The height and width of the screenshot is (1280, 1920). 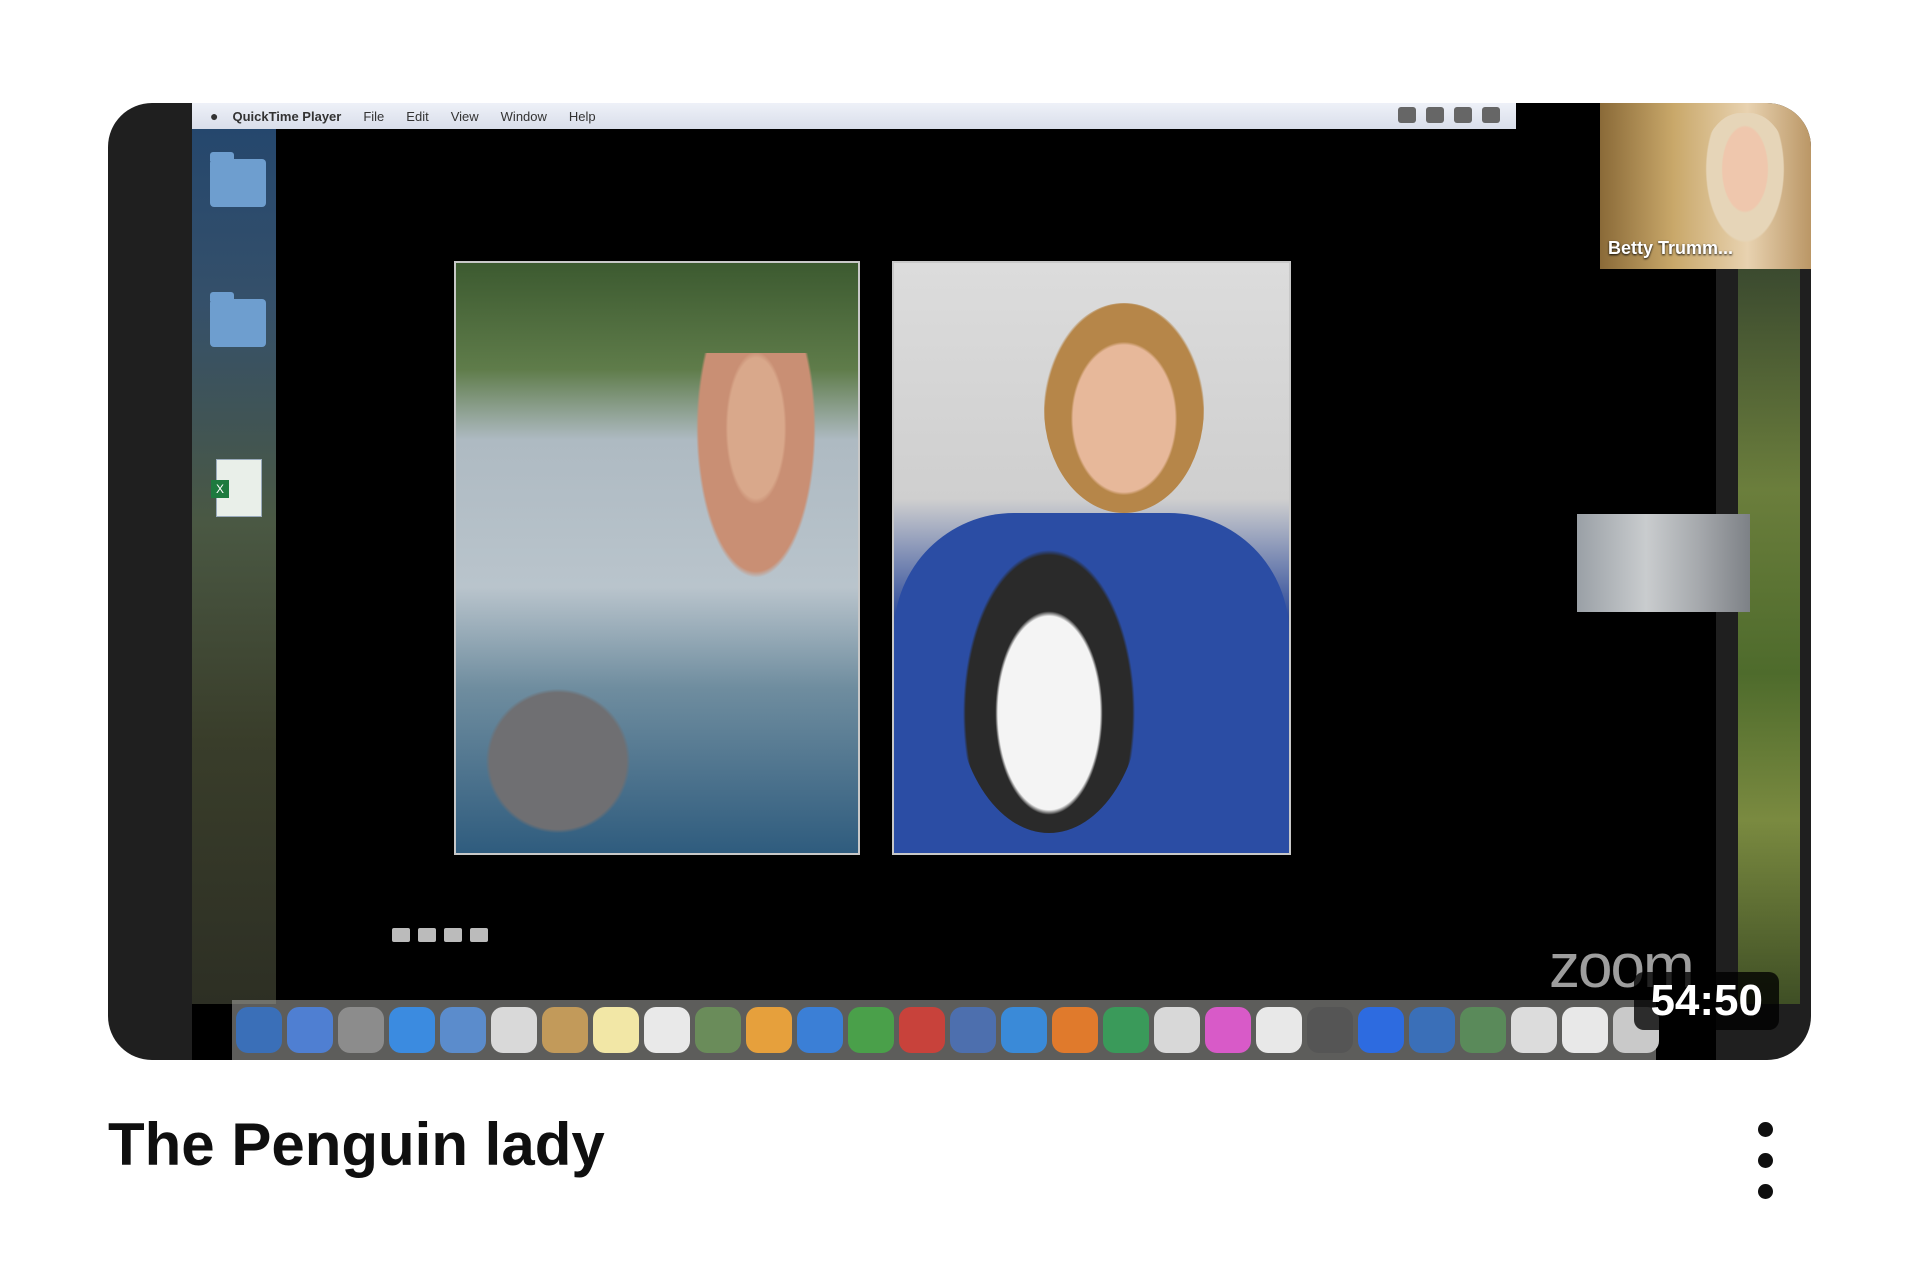 What do you see at coordinates (771, 503) in the screenshot?
I see `trainer-figure` at bounding box center [771, 503].